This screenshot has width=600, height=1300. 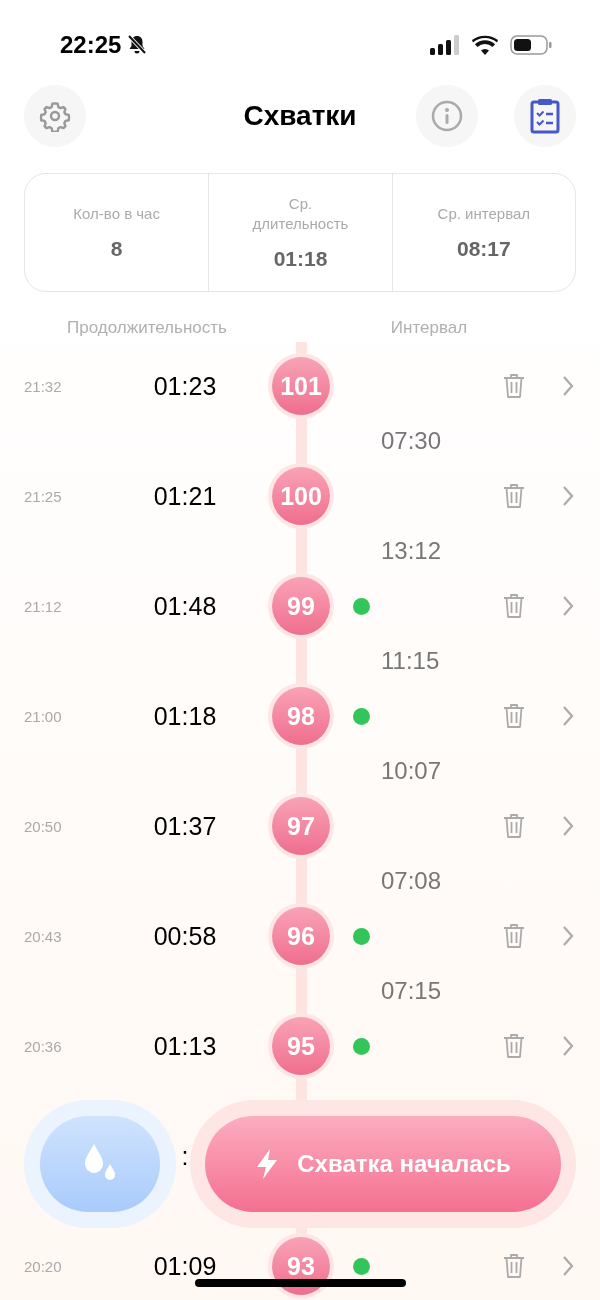 What do you see at coordinates (91, 45) in the screenshot?
I see `status-time: 22:25` at bounding box center [91, 45].